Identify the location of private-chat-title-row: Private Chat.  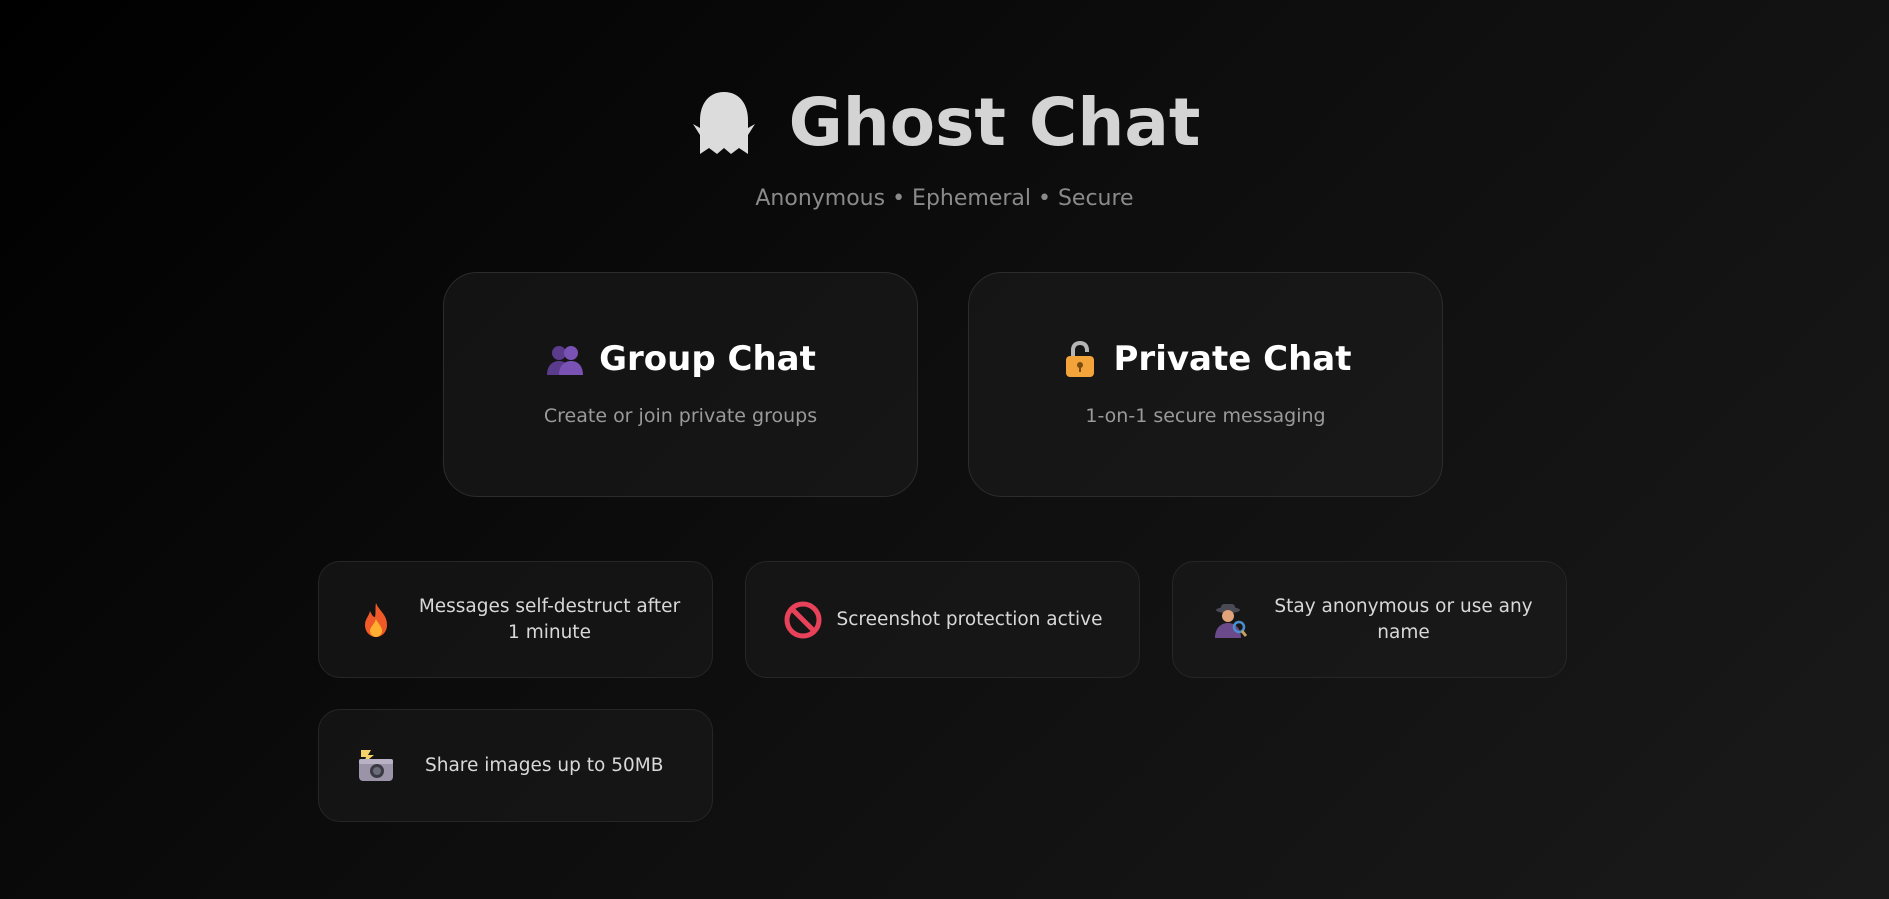
(1206, 359).